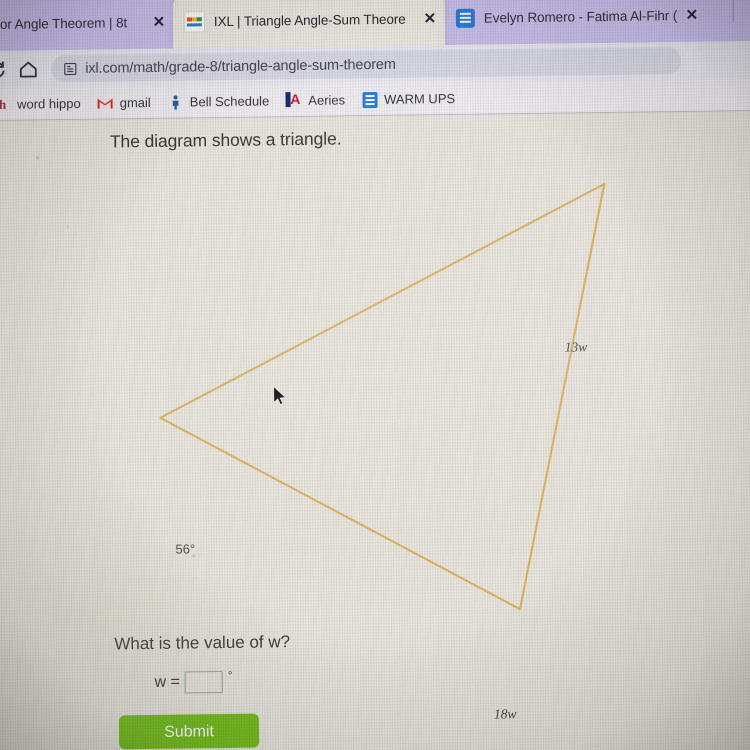 The height and width of the screenshot is (750, 750). Describe the element at coordinates (229, 101) in the screenshot. I see `bookmark-bell-schedule-label: Bell Schedule` at that location.